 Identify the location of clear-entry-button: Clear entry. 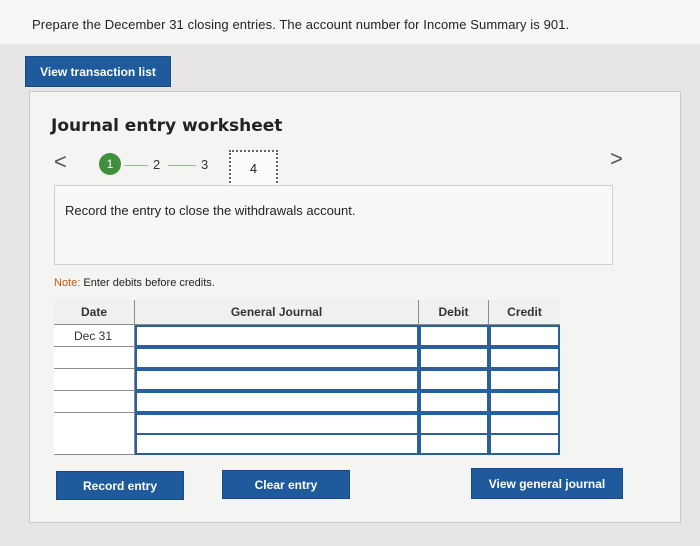
(286, 484).